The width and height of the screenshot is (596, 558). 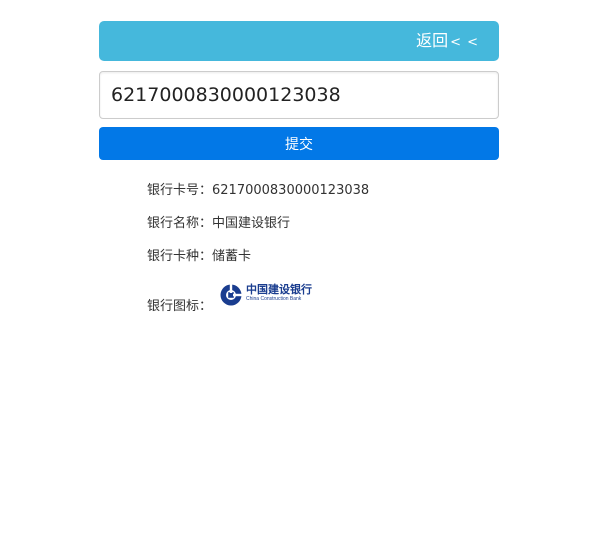 What do you see at coordinates (291, 190) in the screenshot?
I see `card-number-value: 6217000830000123038` at bounding box center [291, 190].